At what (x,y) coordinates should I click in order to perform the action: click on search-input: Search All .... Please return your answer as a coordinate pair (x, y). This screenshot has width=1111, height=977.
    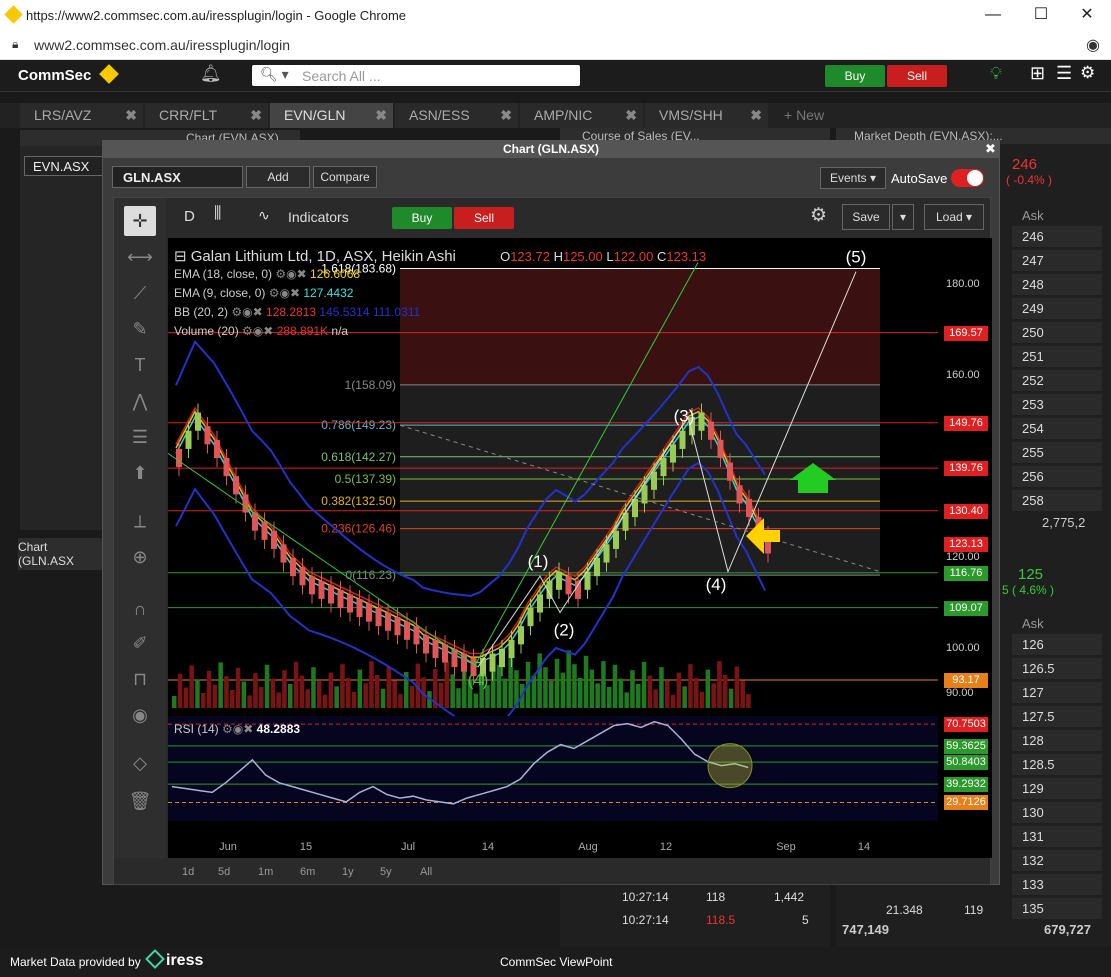
    Looking at the image, I should click on (341, 76).